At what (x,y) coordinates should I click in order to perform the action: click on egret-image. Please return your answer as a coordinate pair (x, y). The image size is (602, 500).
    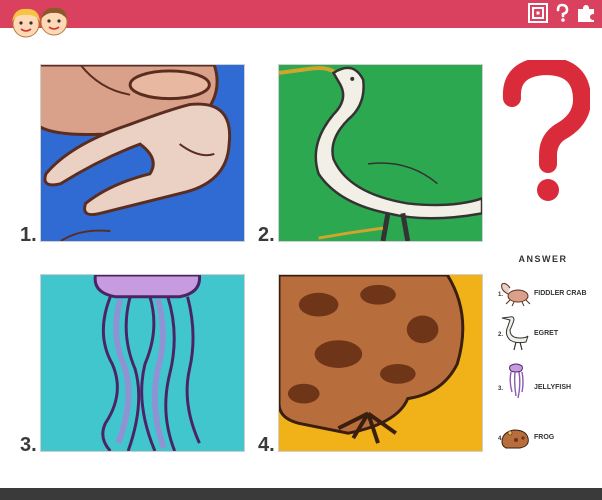
    Looking at the image, I should click on (380, 153).